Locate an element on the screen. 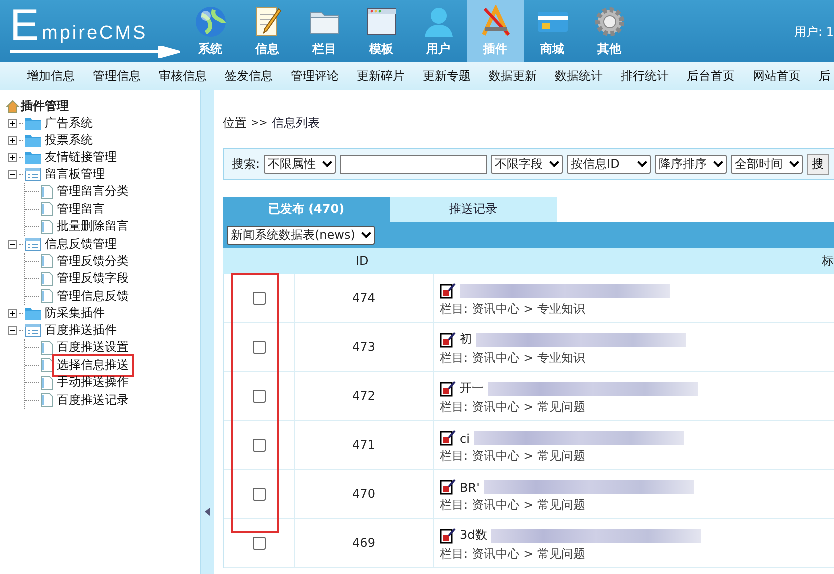 This screenshot has width=834, height=574. settings-icon is located at coordinates (609, 21).